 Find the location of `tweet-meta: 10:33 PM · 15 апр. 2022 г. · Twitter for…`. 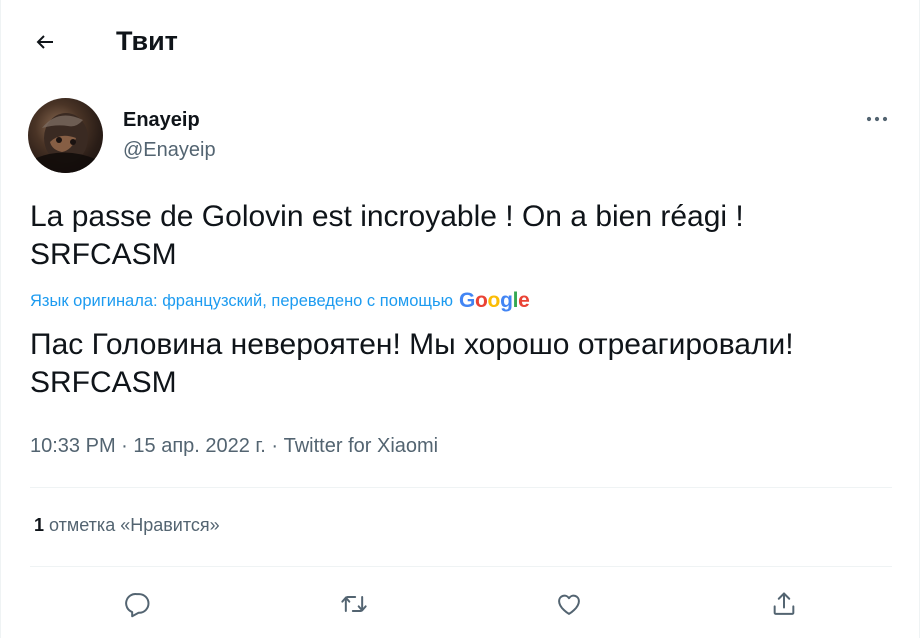

tweet-meta: 10:33 PM · 15 апр. 2022 г. · Twitter for… is located at coordinates (234, 446).